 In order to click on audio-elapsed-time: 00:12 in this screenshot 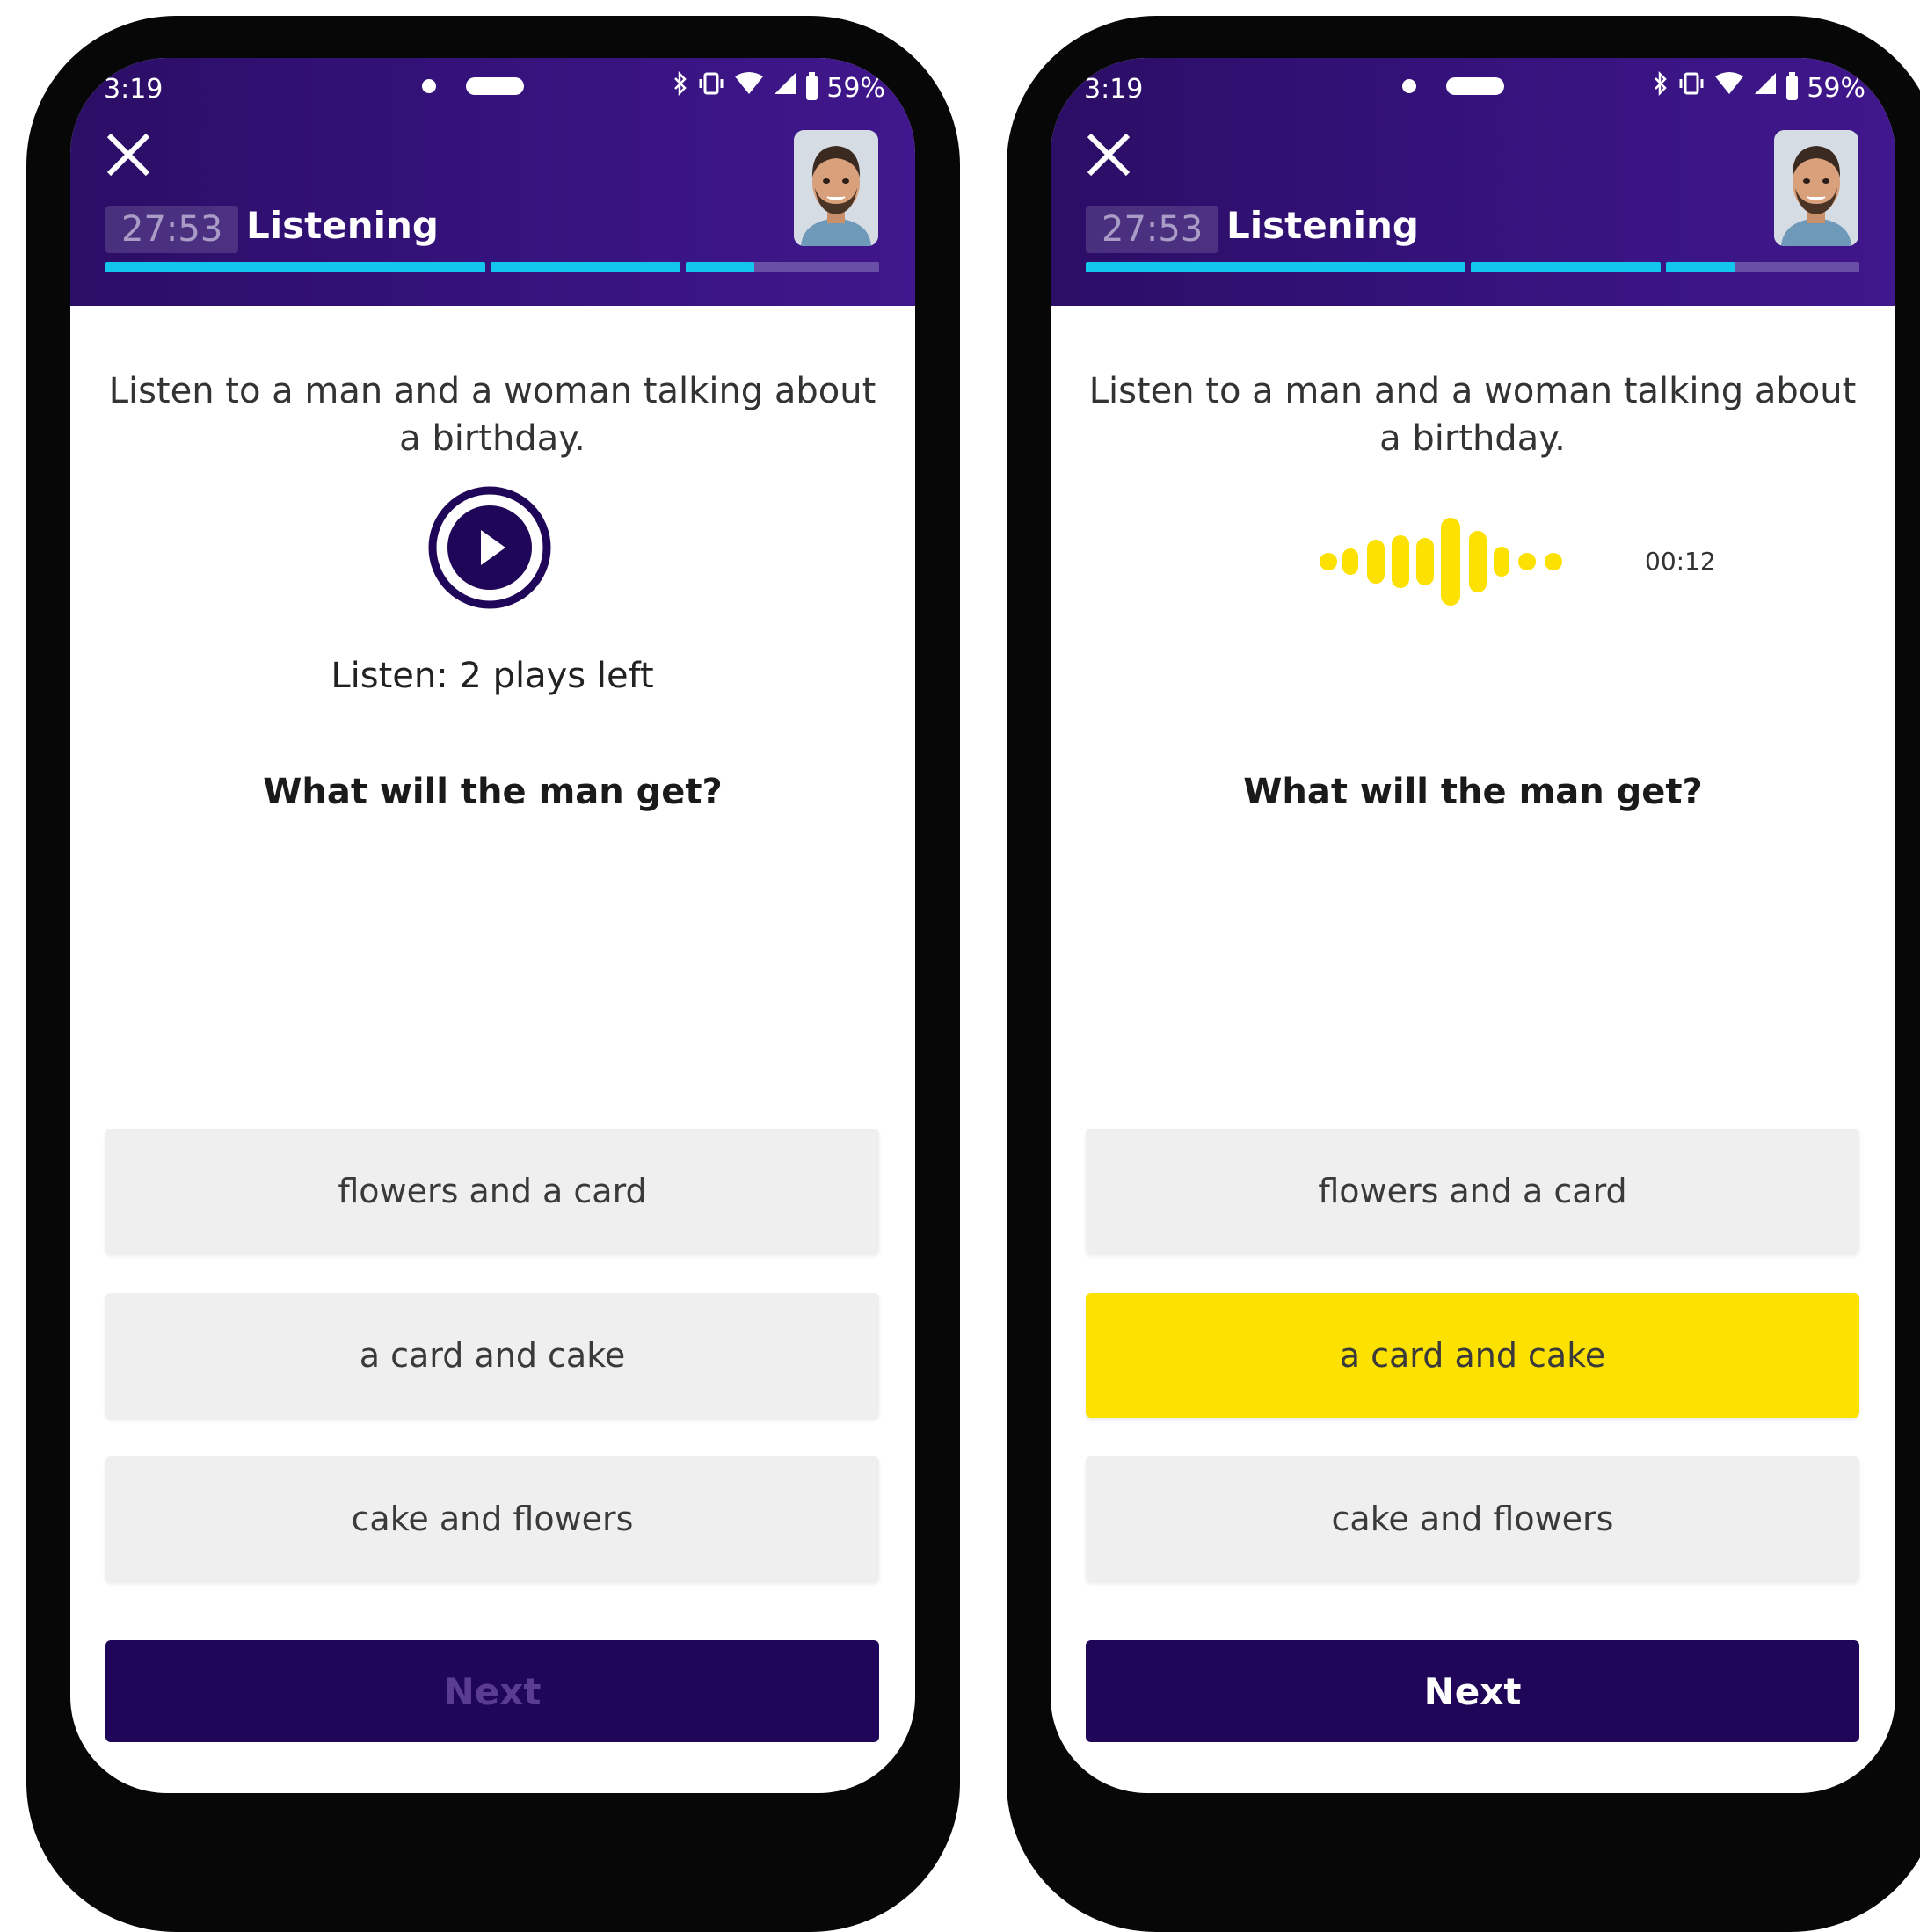, I will do `click(1680, 561)`.